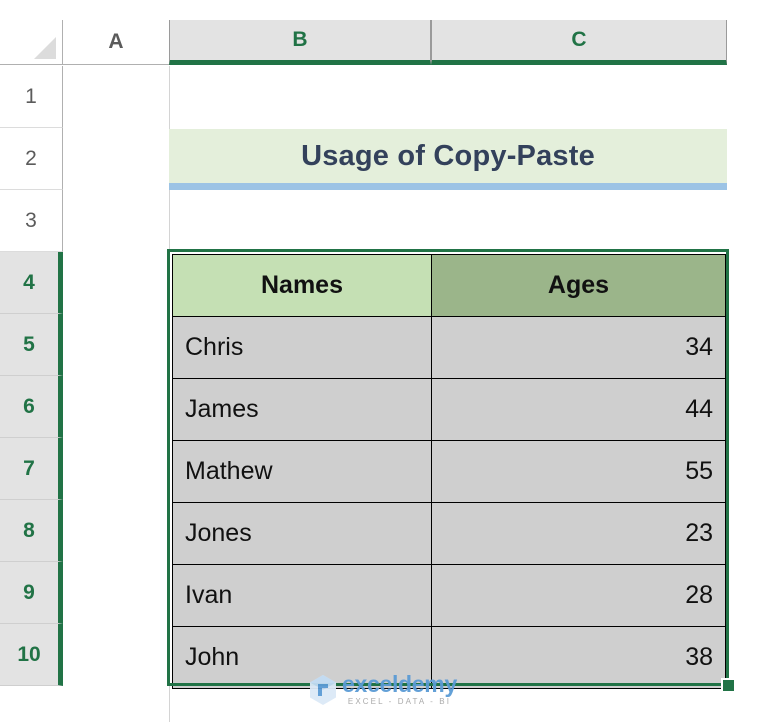 The width and height of the screenshot is (767, 722). What do you see at coordinates (302, 285) in the screenshot?
I see `column-header-names: Names` at bounding box center [302, 285].